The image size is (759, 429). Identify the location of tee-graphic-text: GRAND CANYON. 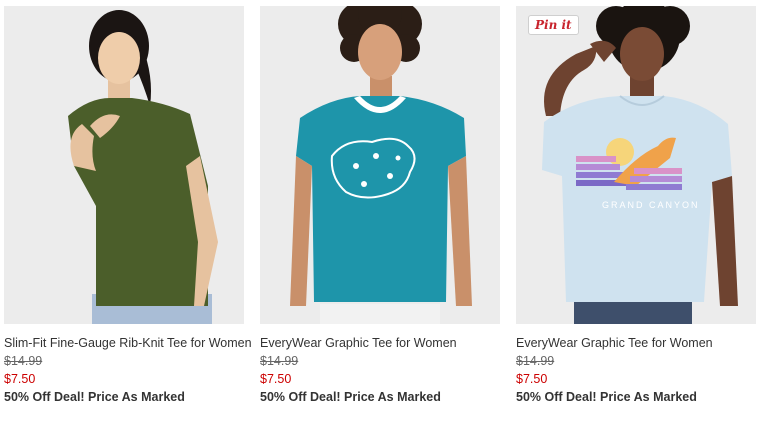
(651, 205).